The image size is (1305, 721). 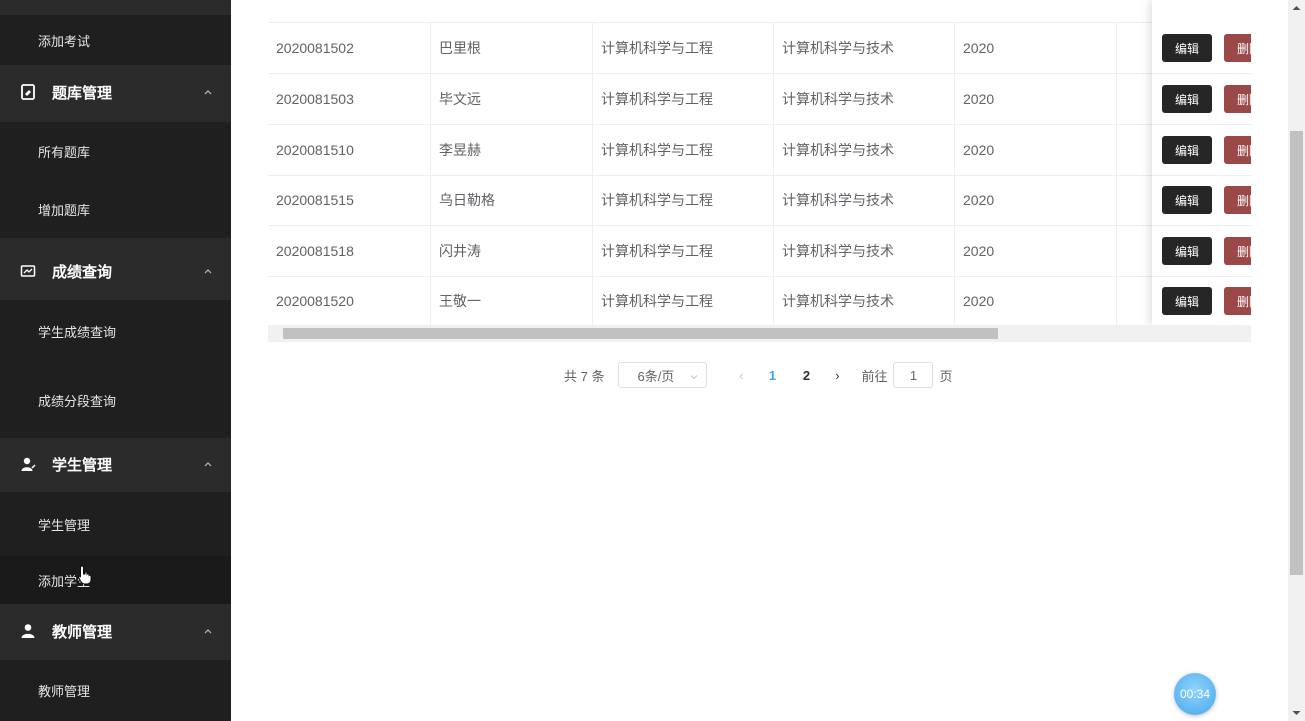 What do you see at coordinates (349, 150) in the screenshot?
I see `cell-student-id: 2020081510` at bounding box center [349, 150].